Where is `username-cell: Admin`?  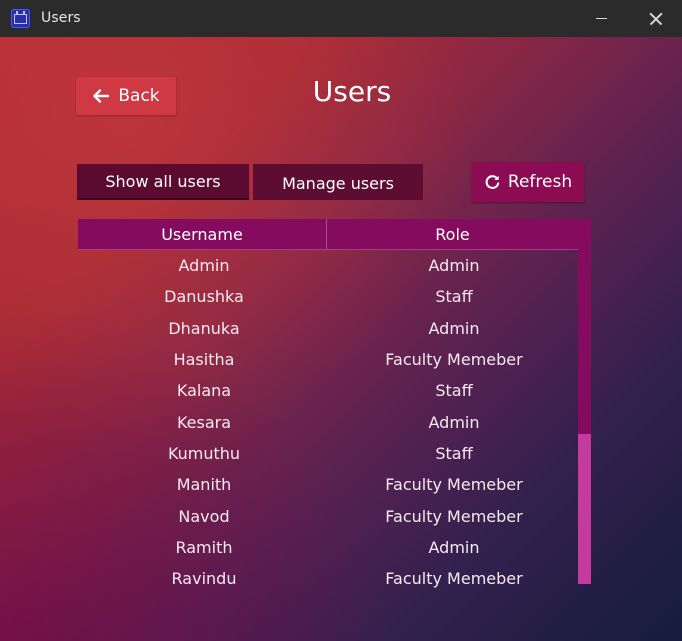
username-cell: Admin is located at coordinates (204, 266).